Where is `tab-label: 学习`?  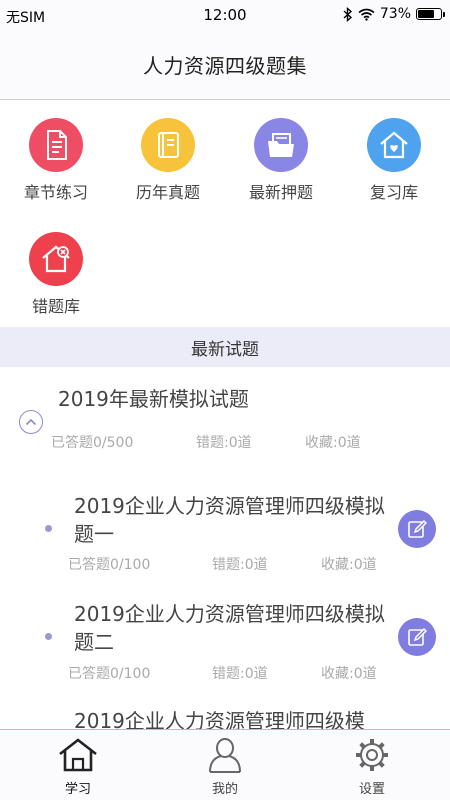 tab-label: 学习 is located at coordinates (77, 789).